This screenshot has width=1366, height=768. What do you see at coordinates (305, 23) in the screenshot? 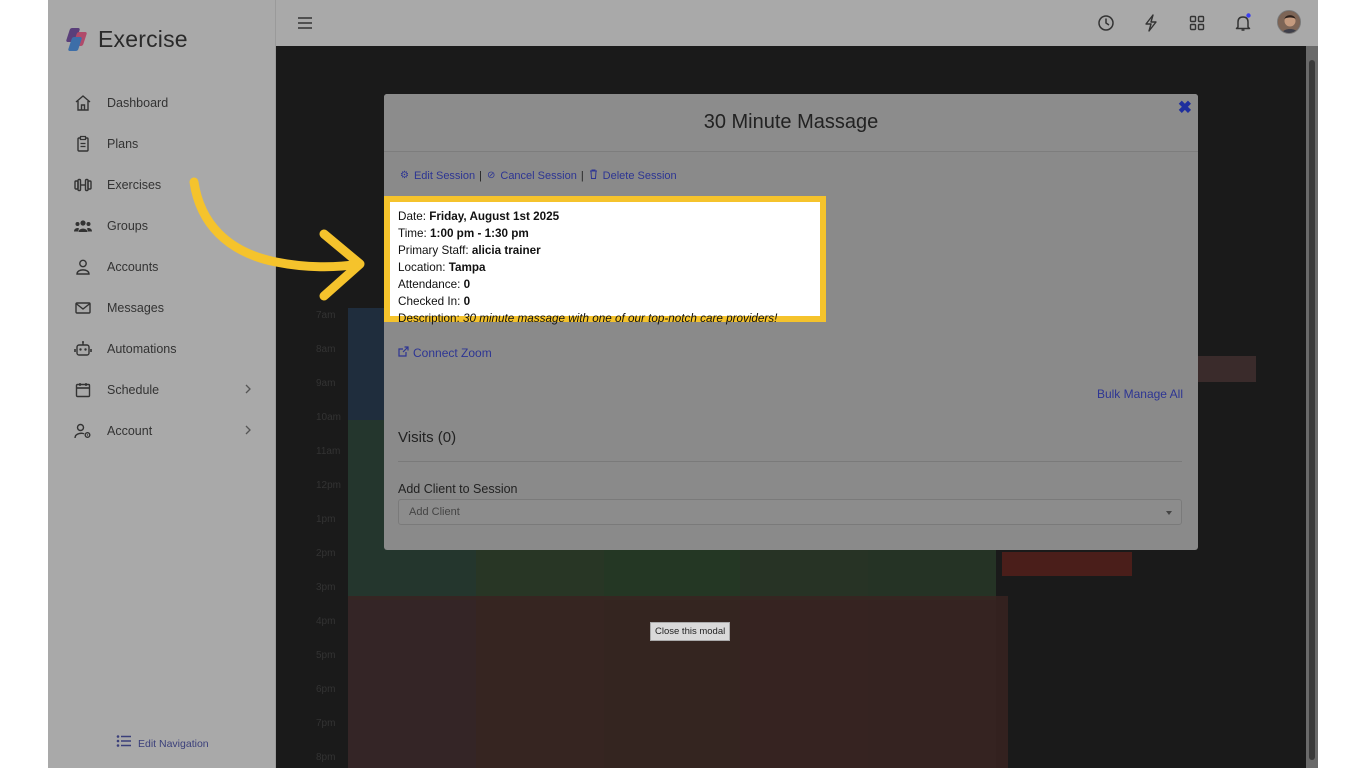
I see `menu-icon` at bounding box center [305, 23].